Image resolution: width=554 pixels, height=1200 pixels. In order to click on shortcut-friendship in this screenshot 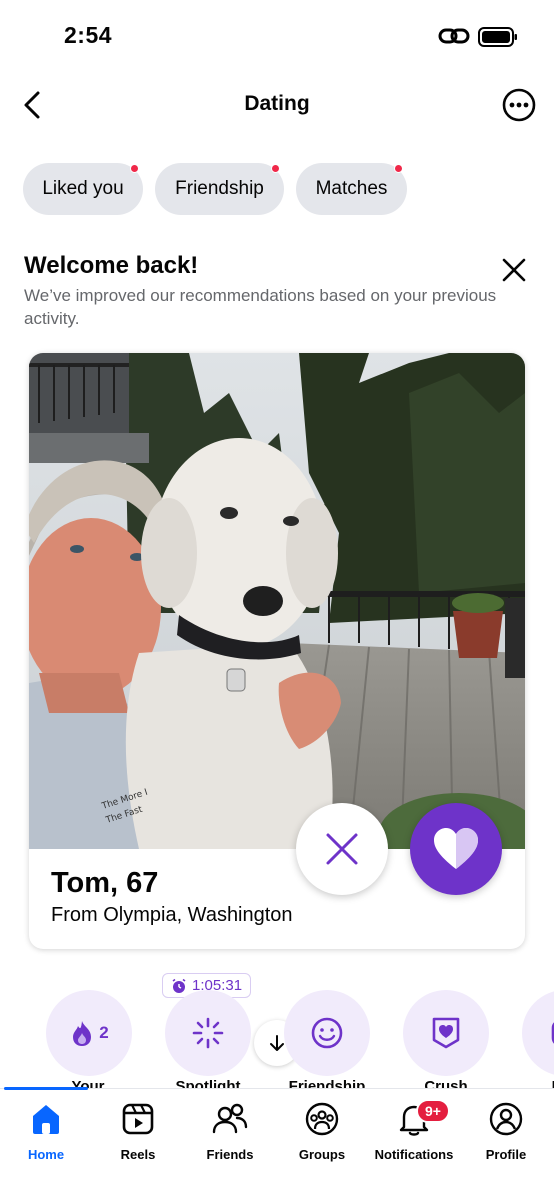, I will do `click(327, 1033)`.